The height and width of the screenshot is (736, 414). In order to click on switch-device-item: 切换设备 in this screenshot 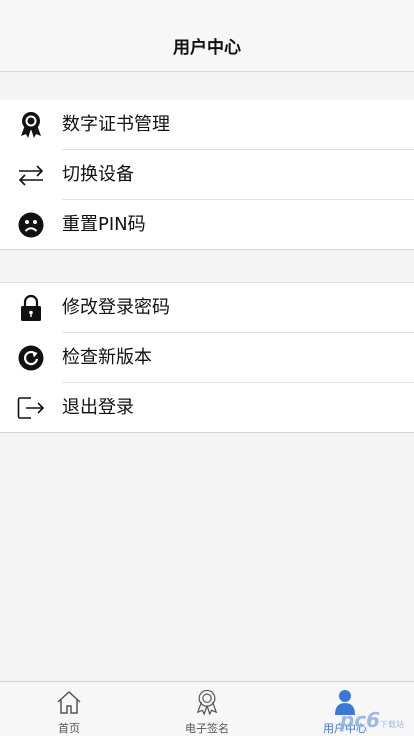, I will do `click(207, 175)`.